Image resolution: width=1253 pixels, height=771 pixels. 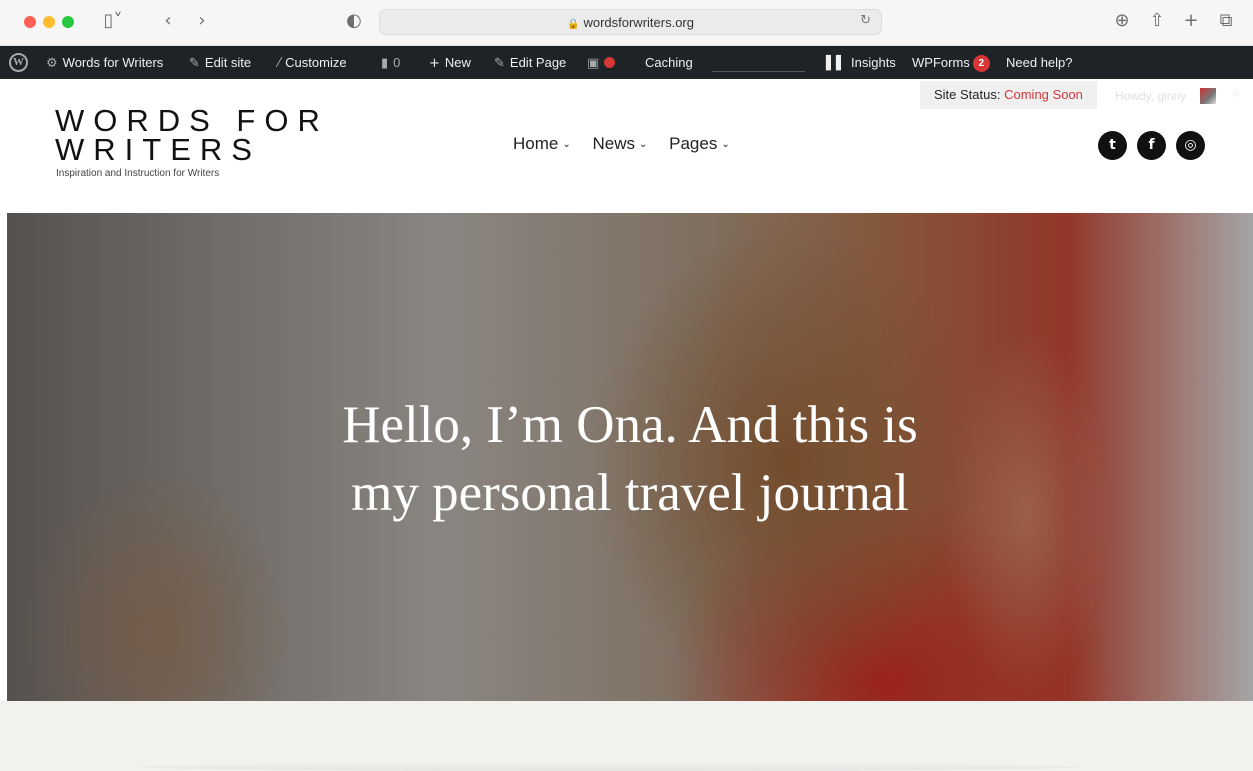 What do you see at coordinates (1235, 93) in the screenshot?
I see `search-icon: ⌕` at bounding box center [1235, 93].